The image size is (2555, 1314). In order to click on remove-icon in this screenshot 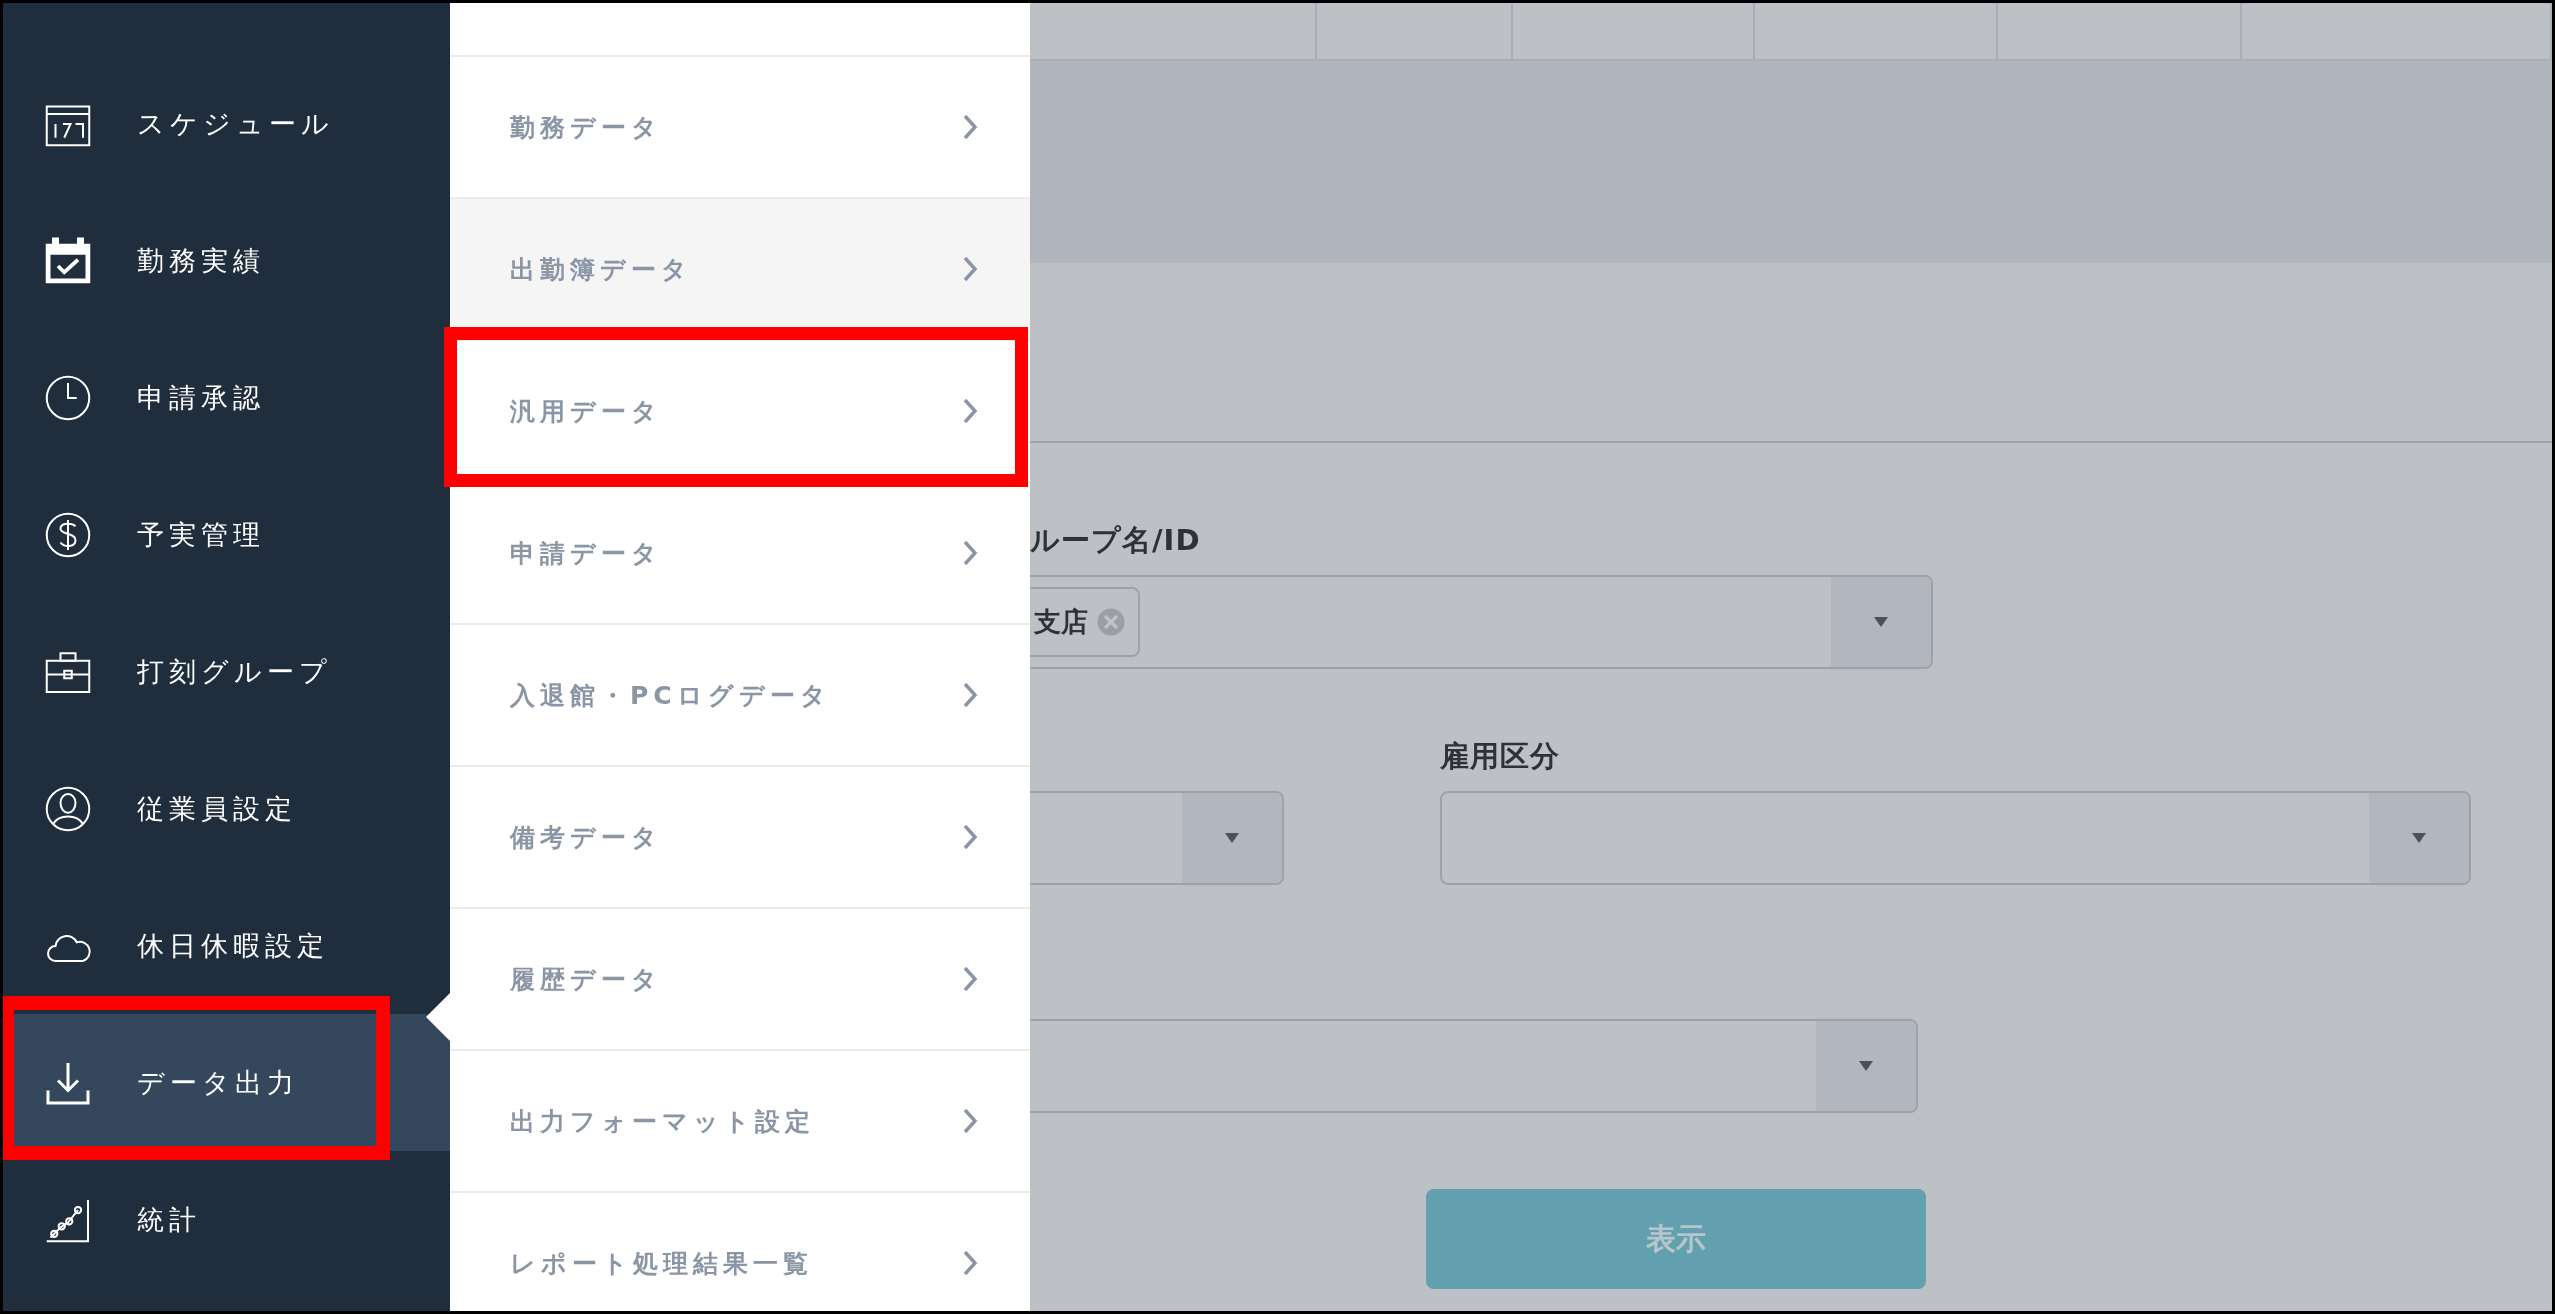, I will do `click(1111, 622)`.